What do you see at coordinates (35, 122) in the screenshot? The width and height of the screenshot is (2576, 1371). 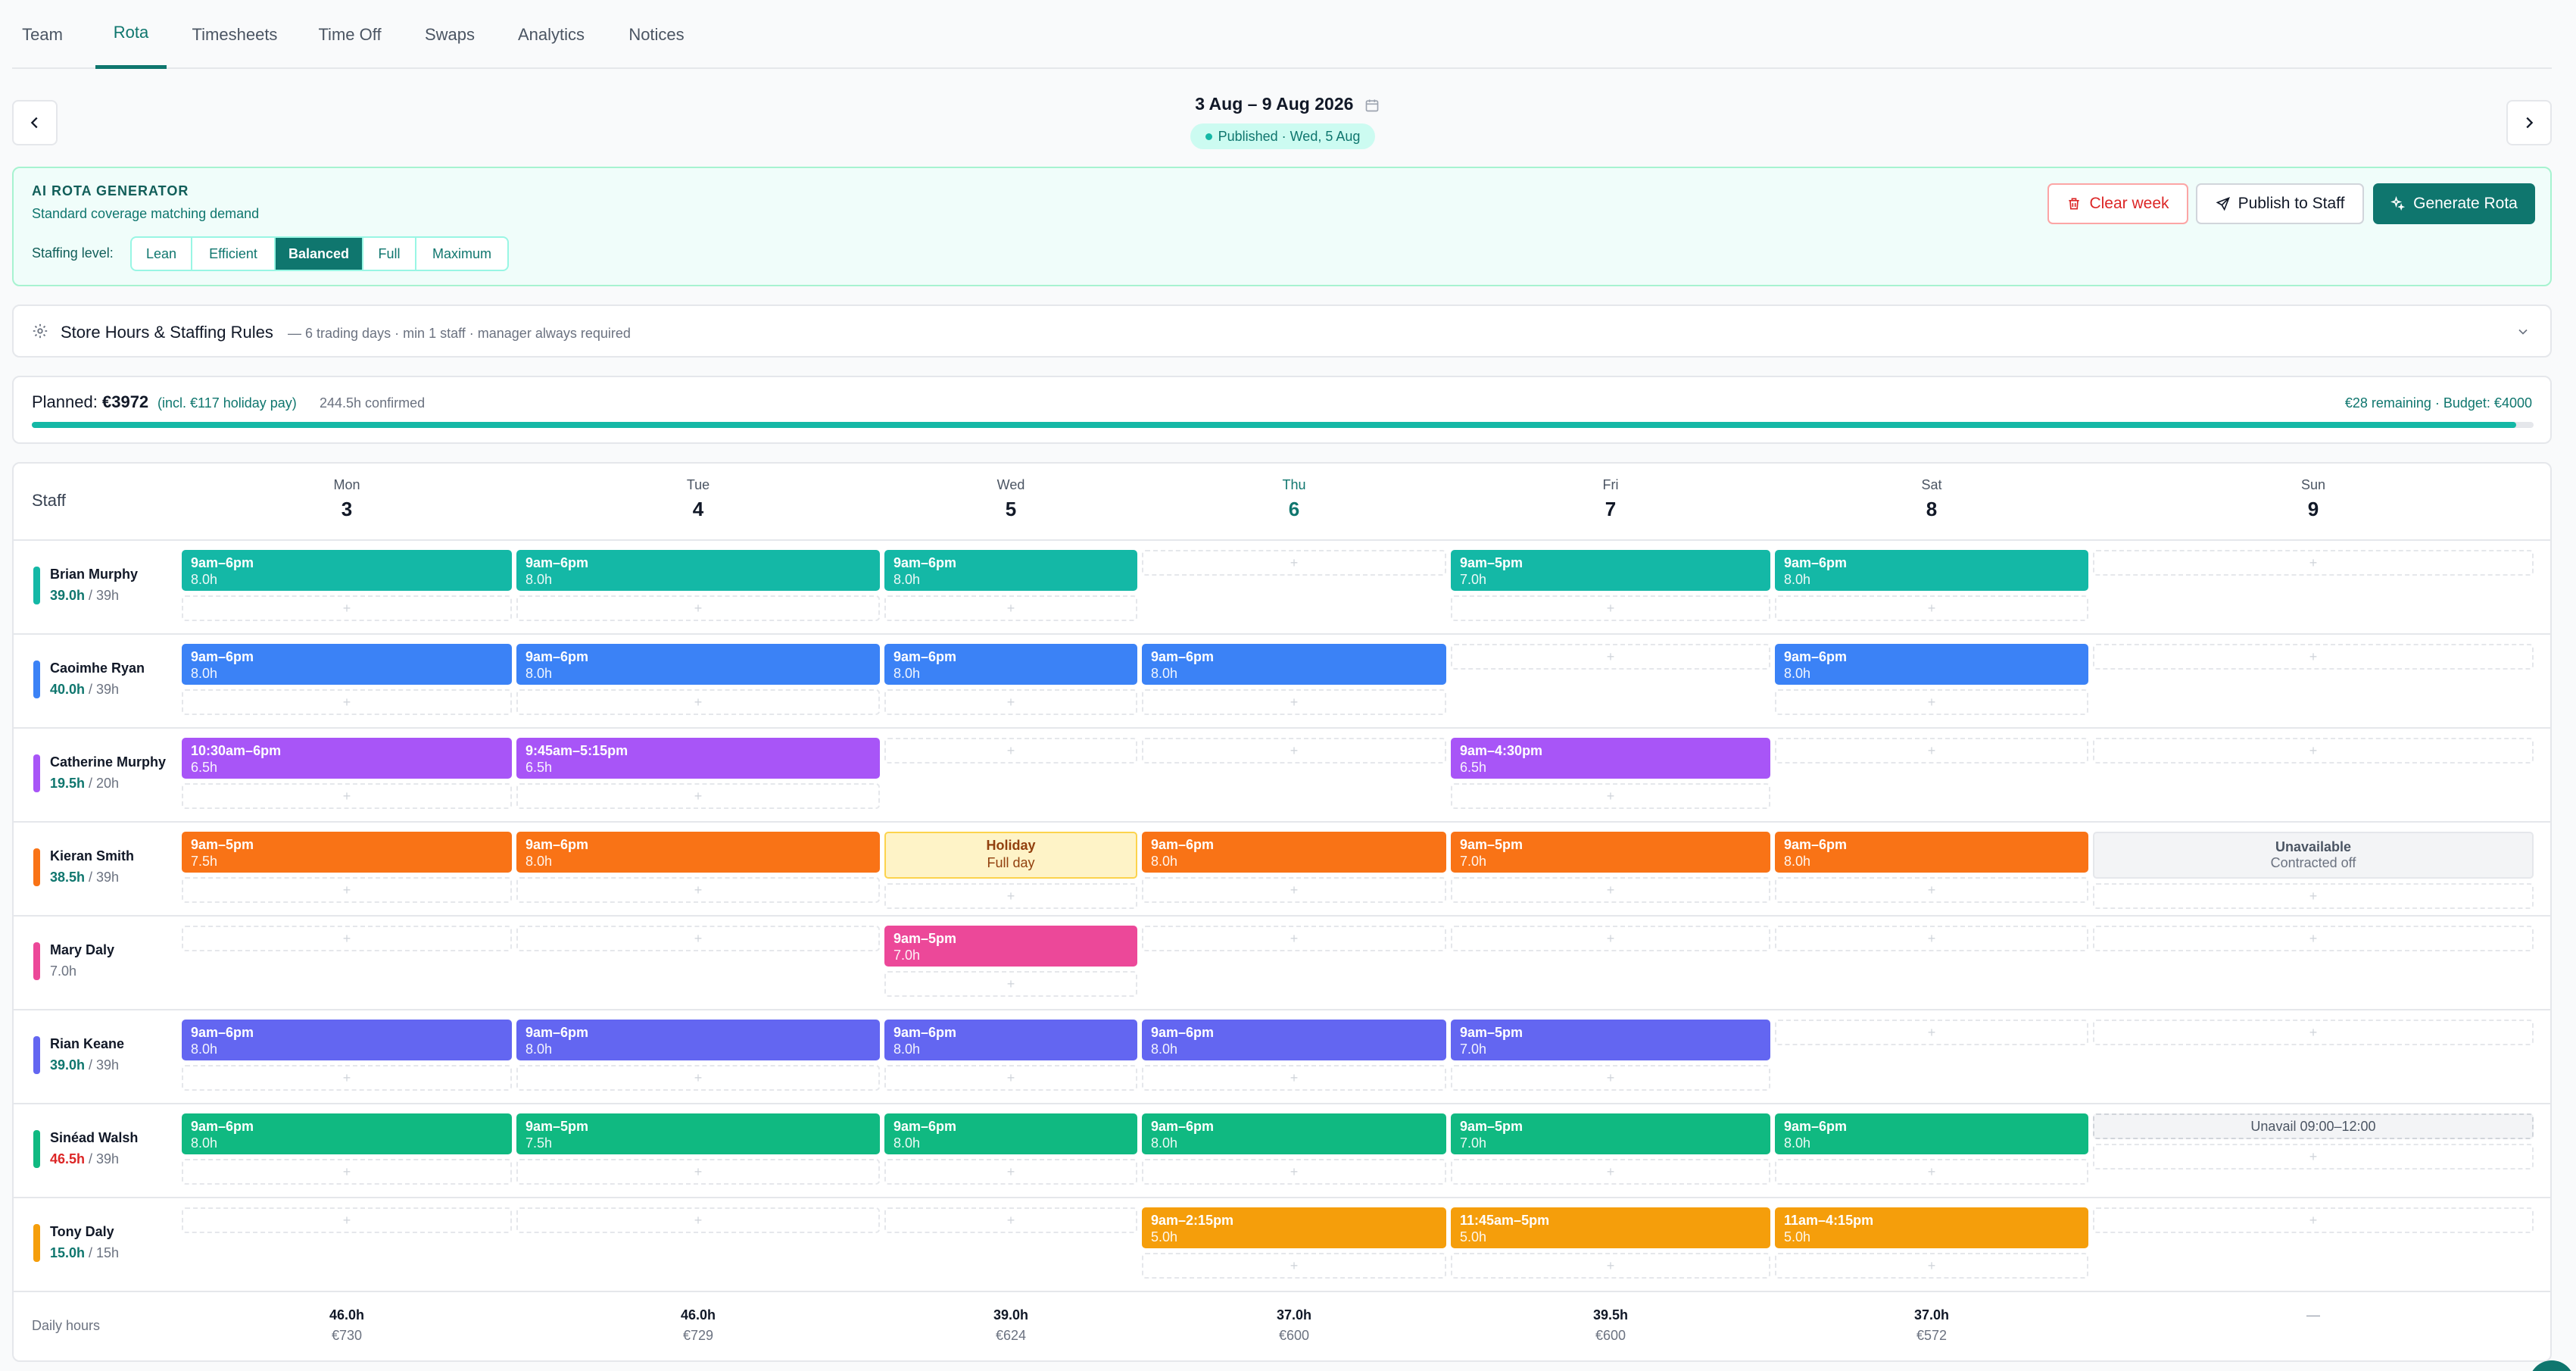 I see `previous-week-button` at bounding box center [35, 122].